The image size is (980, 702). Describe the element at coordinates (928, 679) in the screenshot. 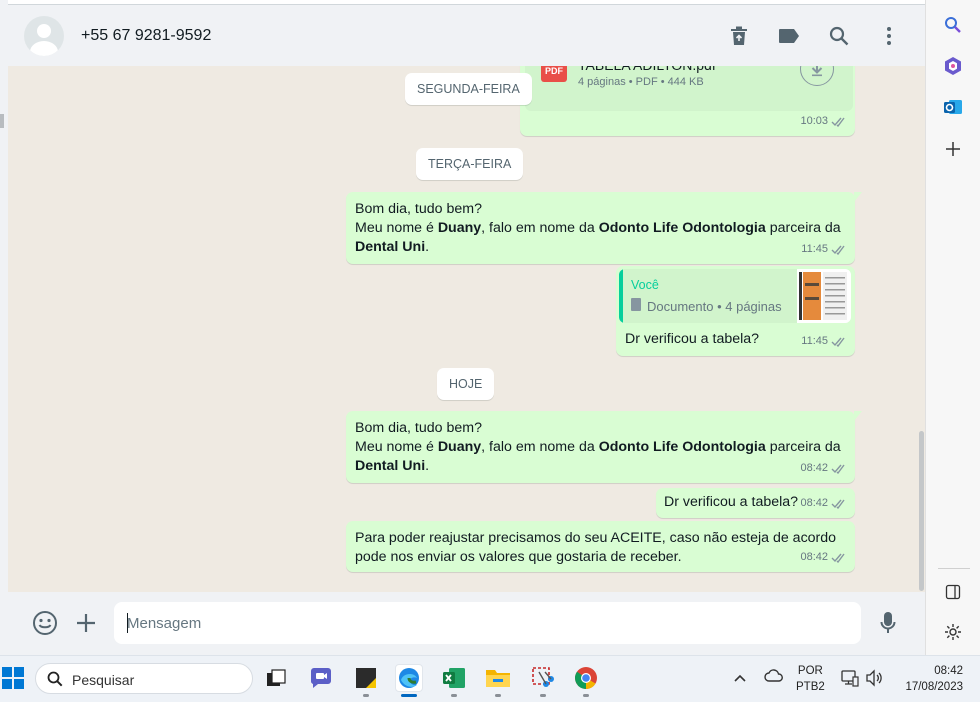

I see `system-clock: 08:42 17/08/2023` at that location.